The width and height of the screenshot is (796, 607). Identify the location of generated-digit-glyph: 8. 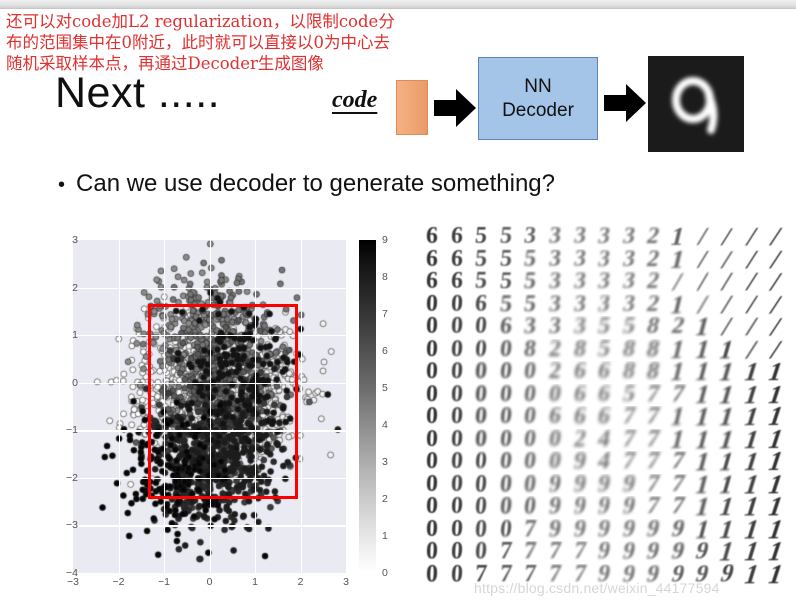
(653, 327).